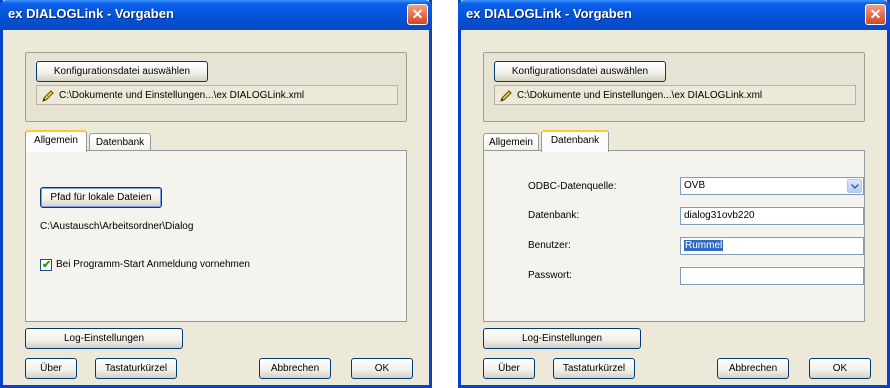 The width and height of the screenshot is (890, 388). I want to click on local-files-path-button: Pfad für lokale Dateien, so click(101, 197).